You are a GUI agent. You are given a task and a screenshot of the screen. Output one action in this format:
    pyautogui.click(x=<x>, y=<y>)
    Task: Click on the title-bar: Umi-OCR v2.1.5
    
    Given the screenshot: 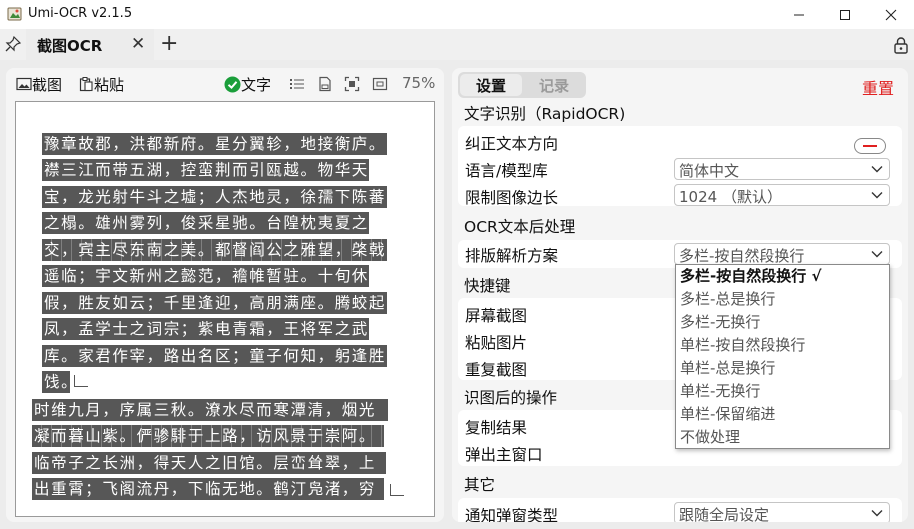 What is the action you would take?
    pyautogui.click(x=457, y=14)
    